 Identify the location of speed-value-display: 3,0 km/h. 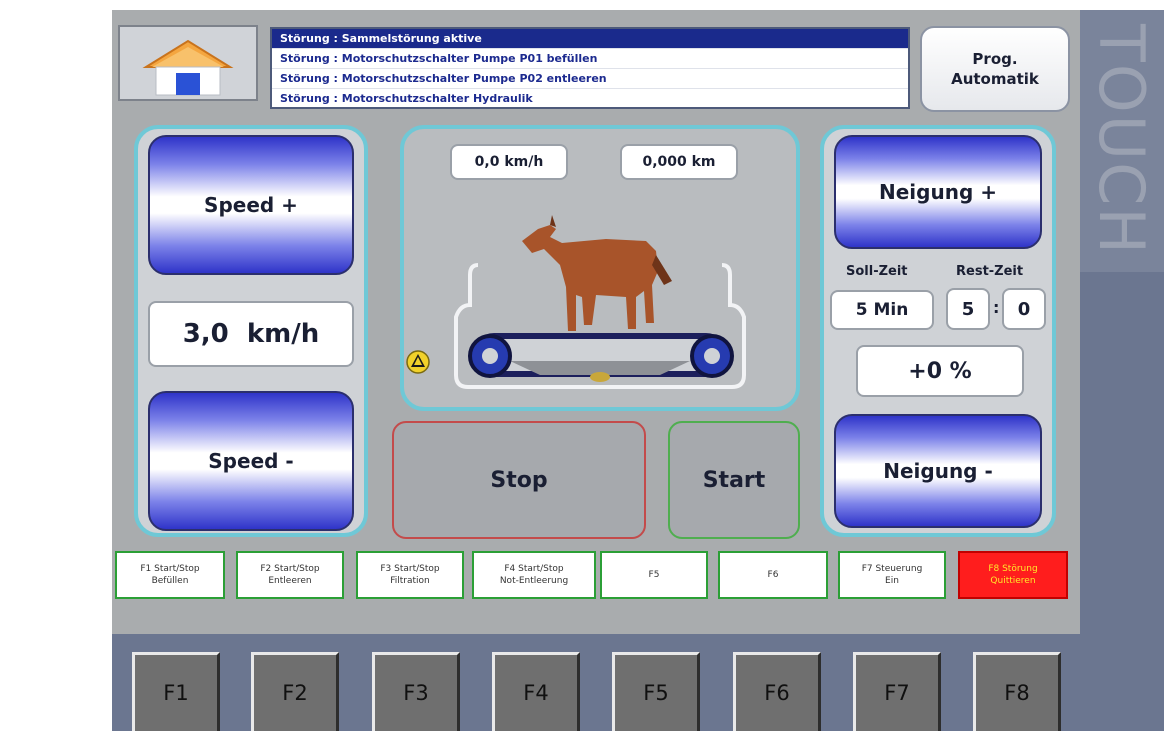
(251, 334).